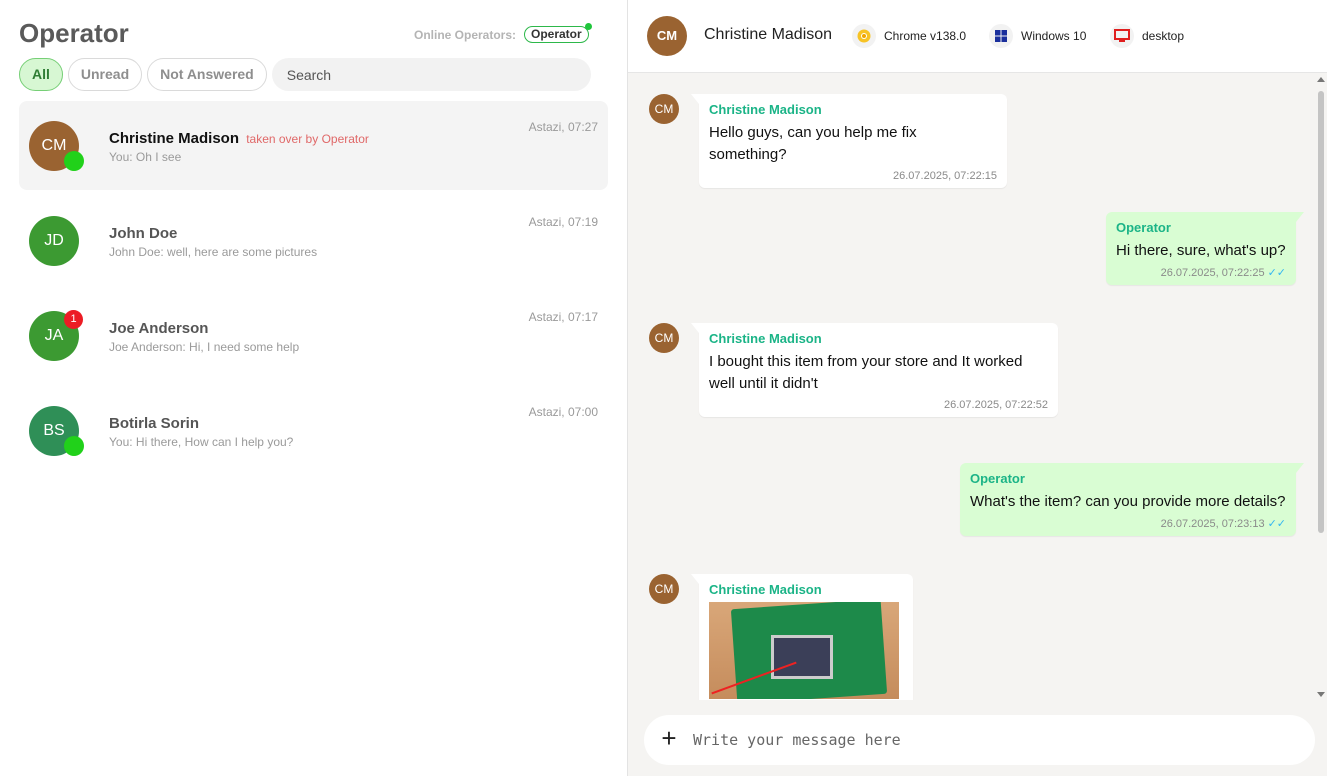 The width and height of the screenshot is (1327, 776). I want to click on device-info: desktop, so click(1147, 36).